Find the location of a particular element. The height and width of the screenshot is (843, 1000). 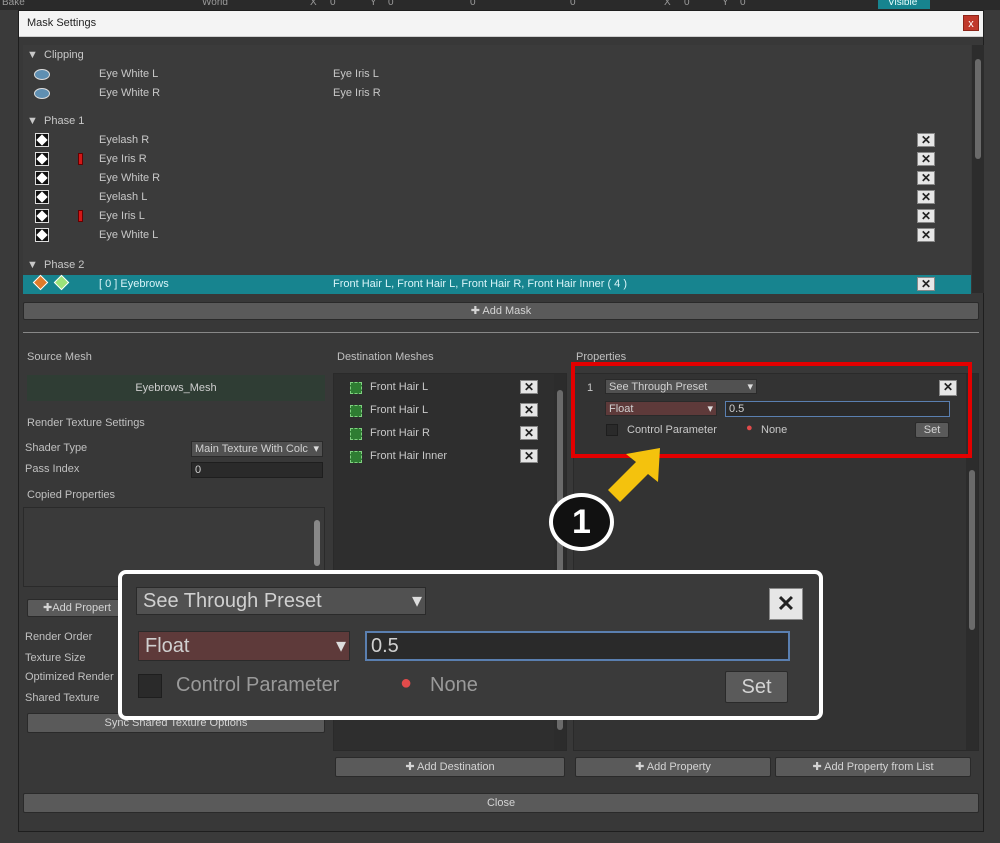

clipping-mesh-name: Eye White L is located at coordinates (129, 74).